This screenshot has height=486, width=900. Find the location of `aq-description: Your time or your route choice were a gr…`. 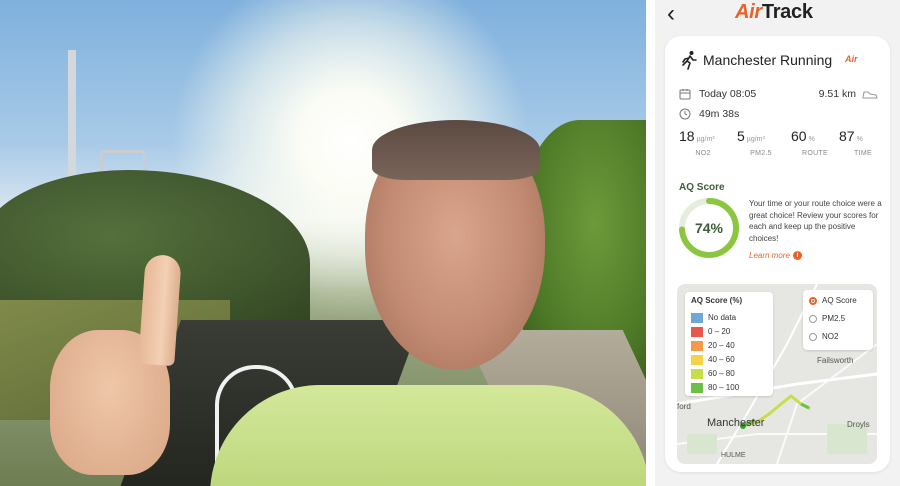

aq-description: Your time or your route choice were a gr… is located at coordinates (815, 221).